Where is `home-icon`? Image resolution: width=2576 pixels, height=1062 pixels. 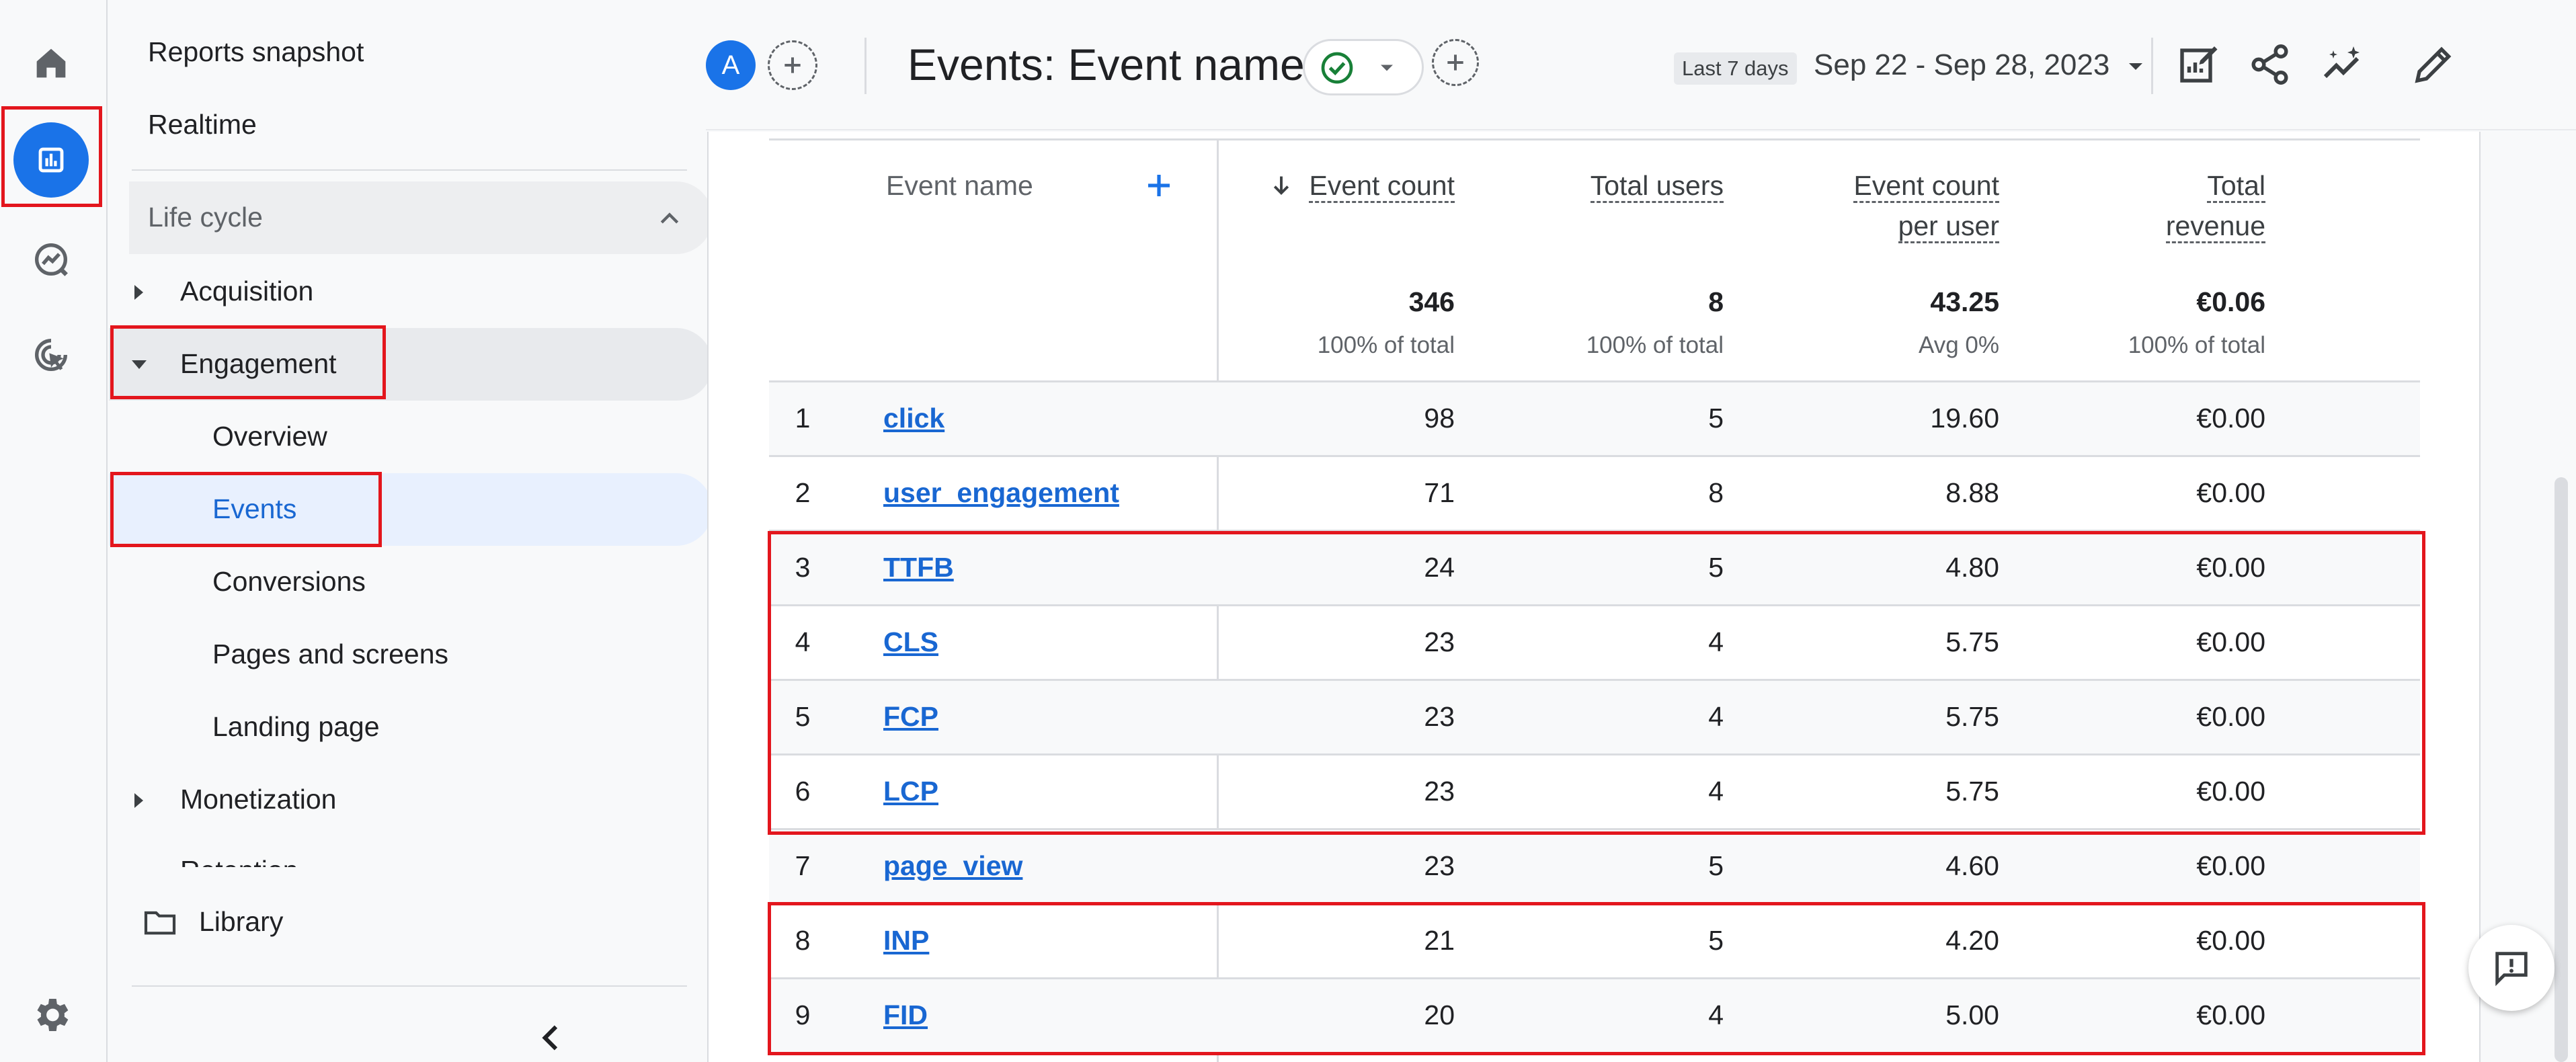
home-icon is located at coordinates (51, 63).